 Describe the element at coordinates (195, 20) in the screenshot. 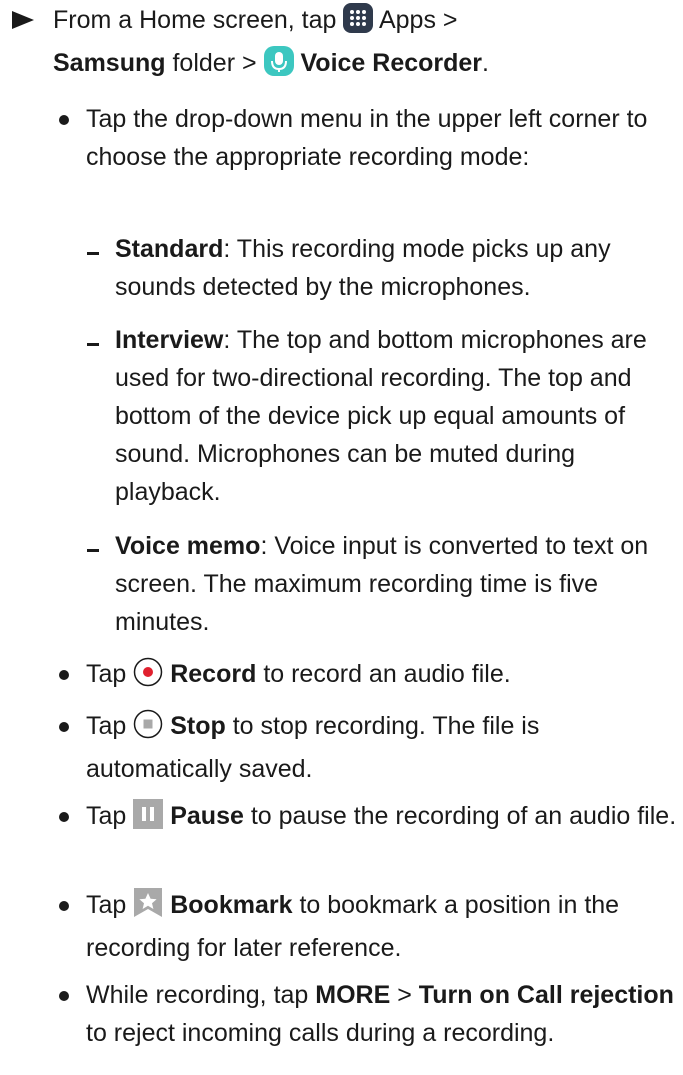

I see `step-prefix: From a Home screen, tap` at that location.